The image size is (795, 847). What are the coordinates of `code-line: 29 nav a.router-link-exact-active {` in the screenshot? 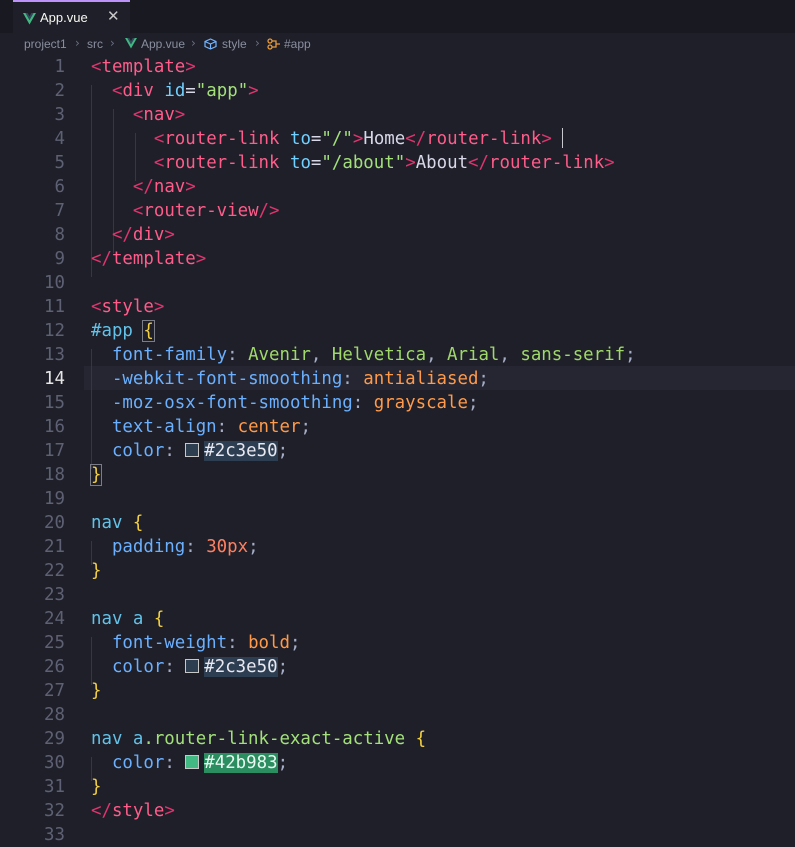 It's located at (397, 739).